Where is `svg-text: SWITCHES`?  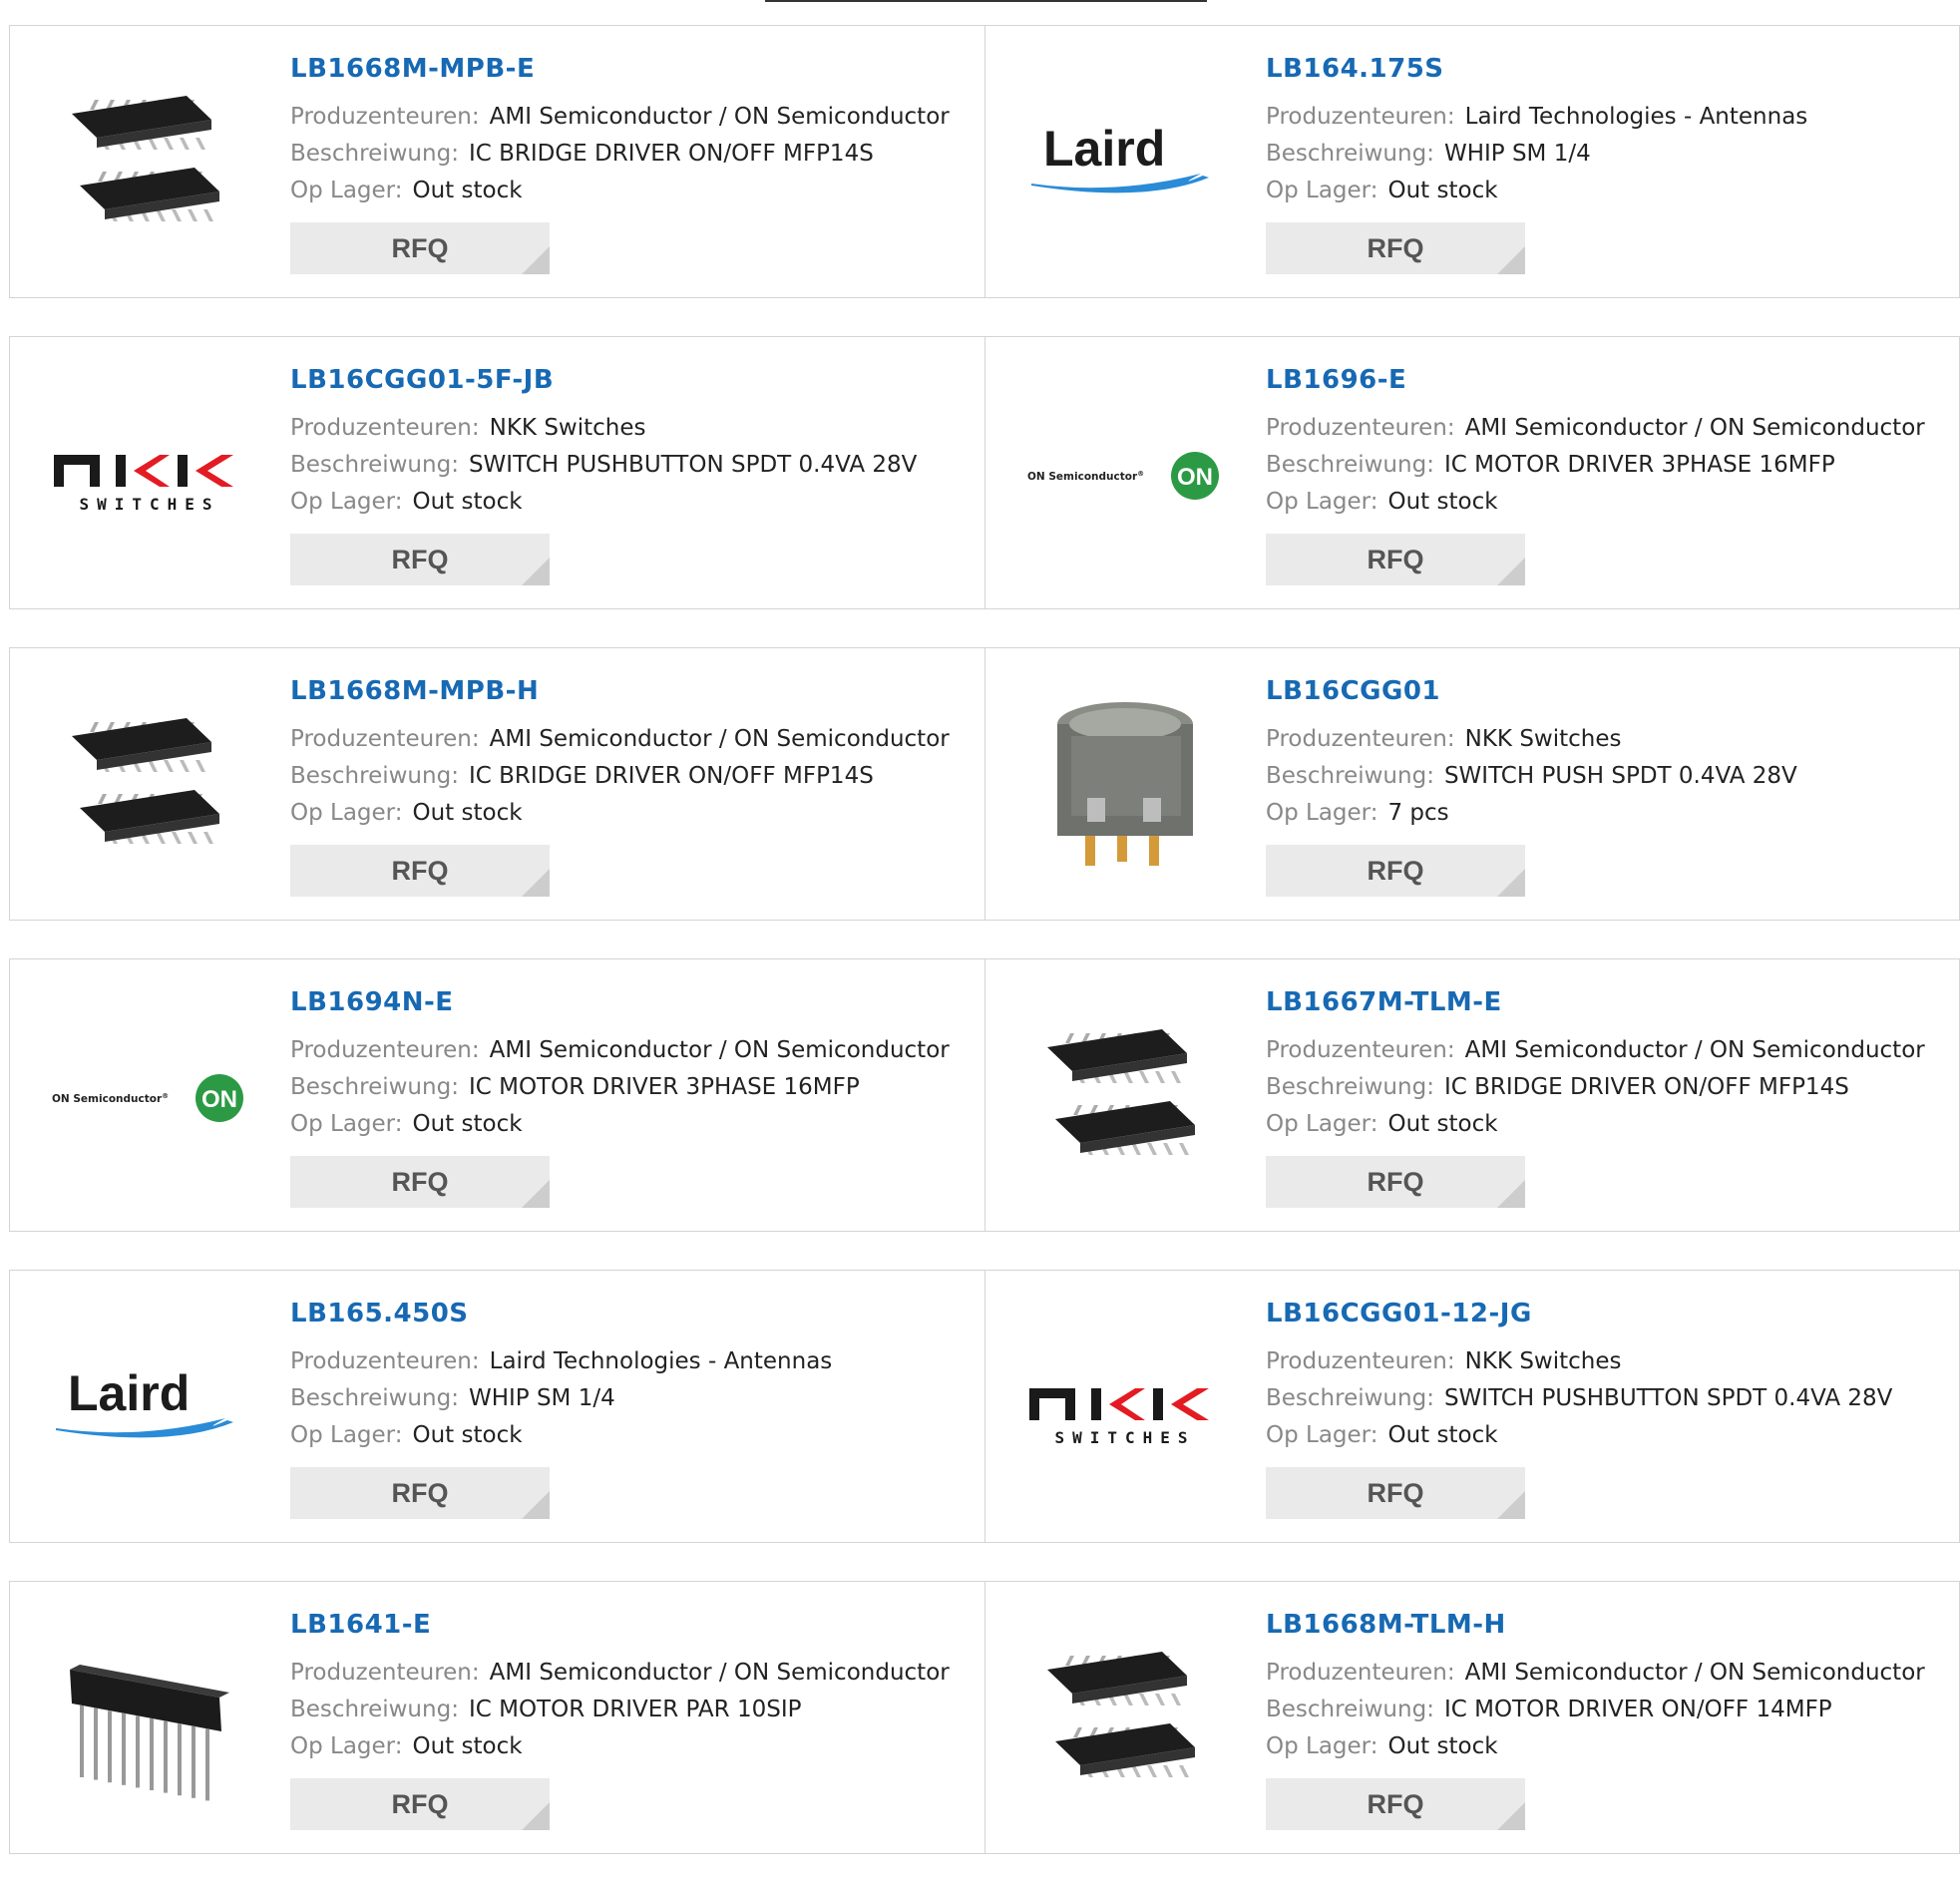 svg-text: SWITCHES is located at coordinates (149, 505).